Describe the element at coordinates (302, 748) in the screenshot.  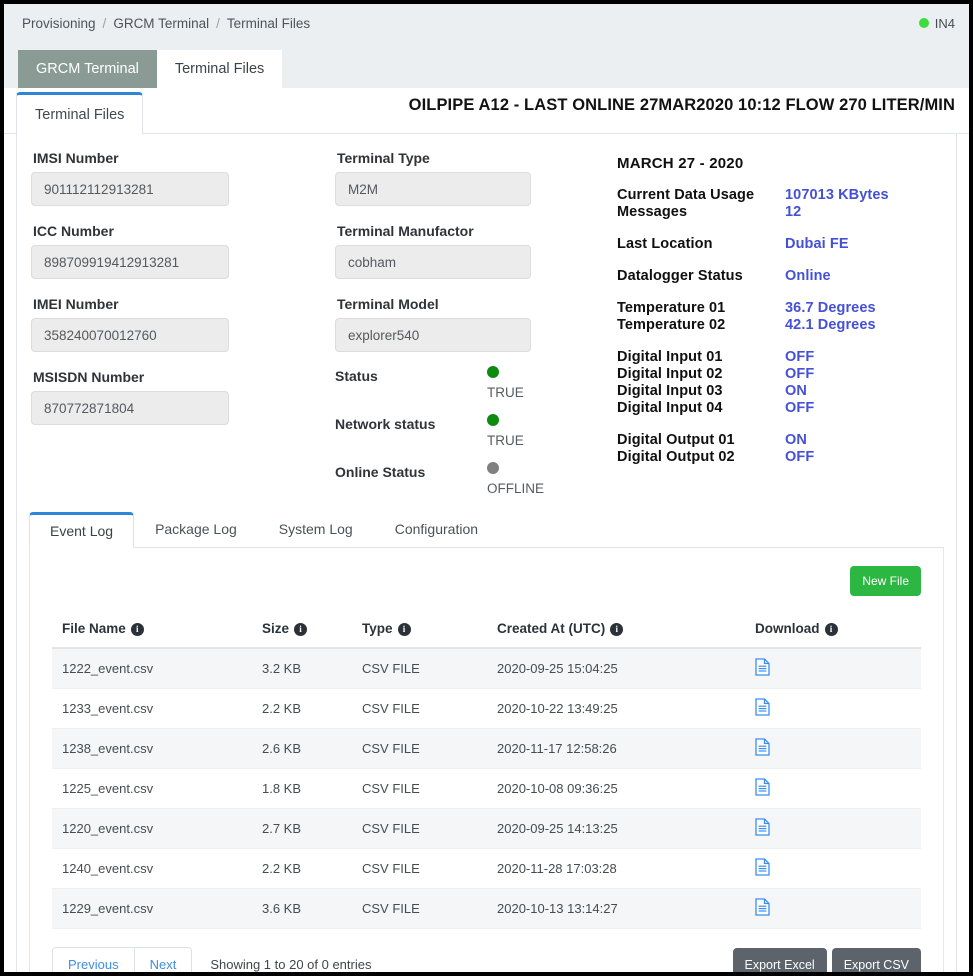
I see `cell-size: 2.6 KB` at that location.